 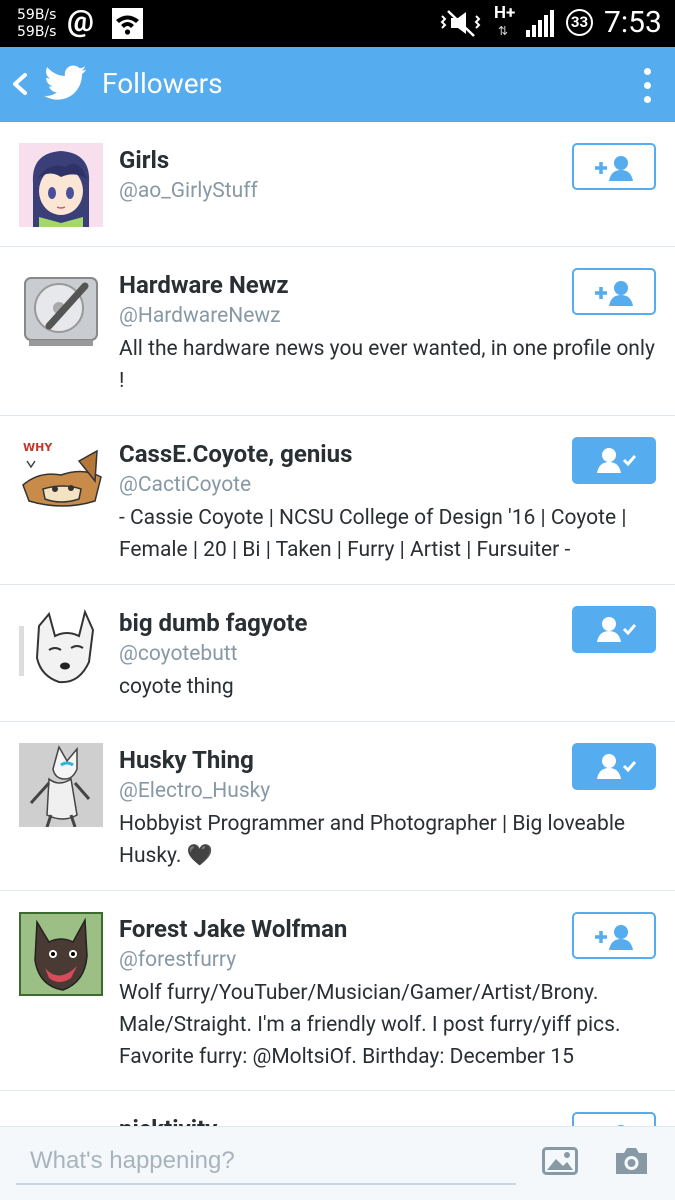 I want to click on twitter-bird-icon, so click(x=66, y=82).